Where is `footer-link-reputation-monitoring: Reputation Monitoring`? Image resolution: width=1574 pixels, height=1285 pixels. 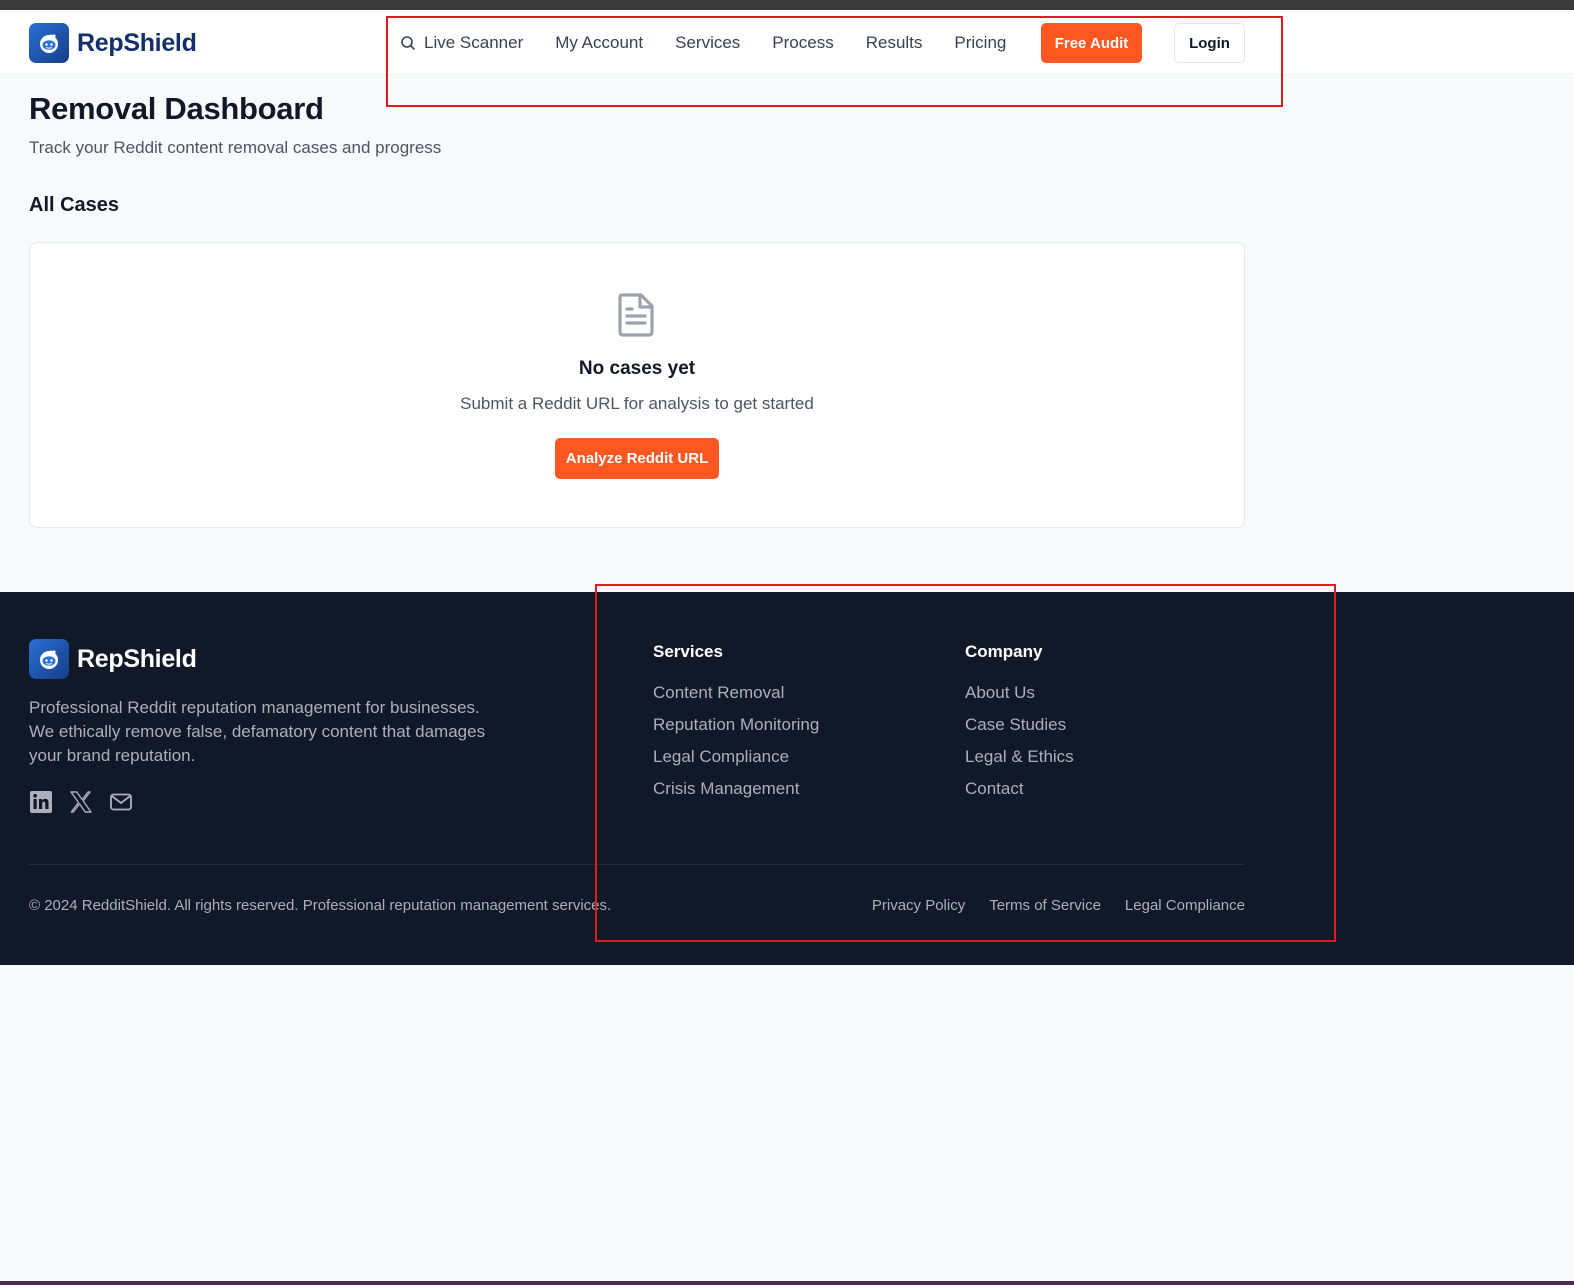
footer-link-reputation-monitoring: Reputation Monitoring is located at coordinates (736, 725).